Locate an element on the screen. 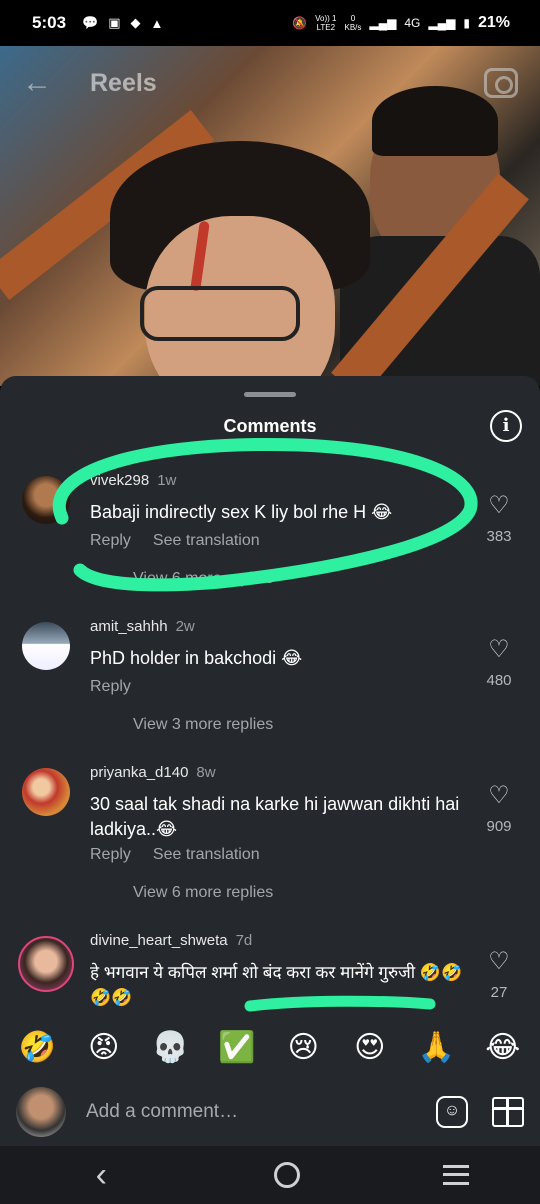  comment-composer: ☺ is located at coordinates (270, 1112).